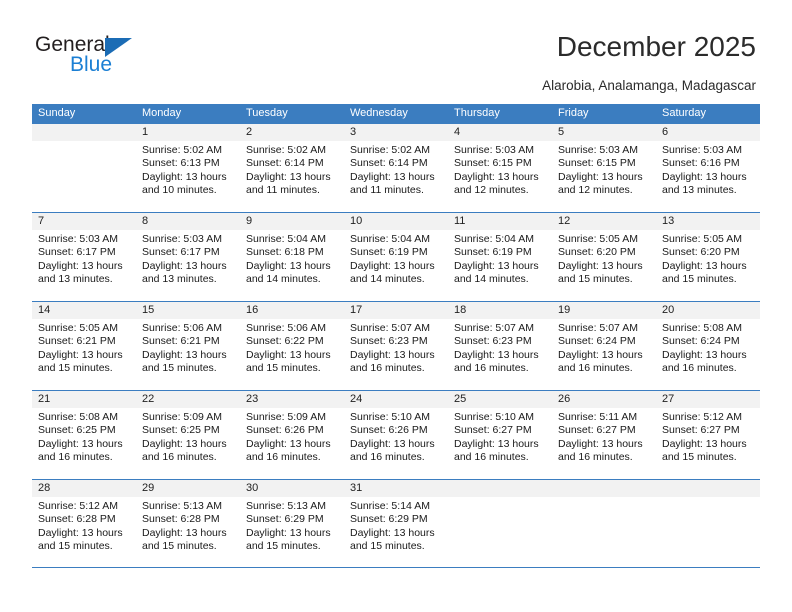 This screenshot has height=612, width=792. What do you see at coordinates (283, 190) in the screenshot?
I see `daylight-text-line2: and 11 minutes.` at bounding box center [283, 190].